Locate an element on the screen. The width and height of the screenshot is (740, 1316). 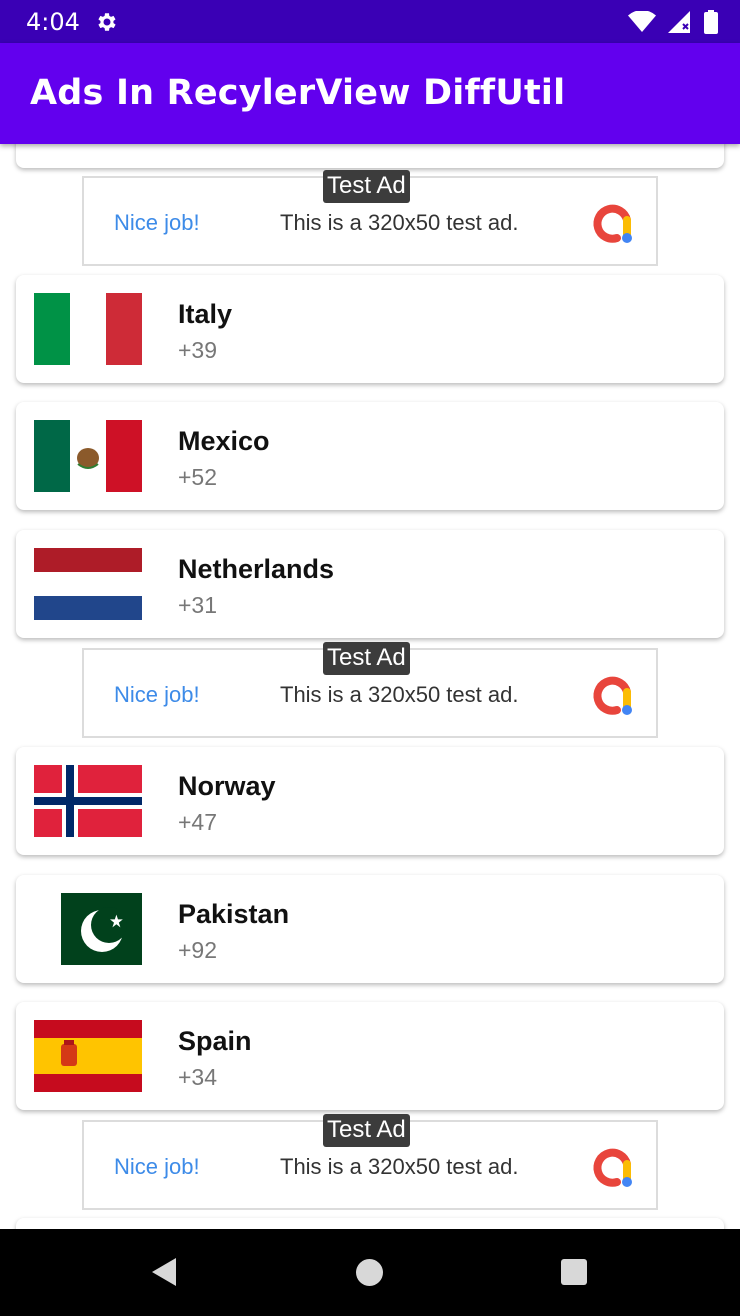
country-name: Spain is located at coordinates (215, 1041).